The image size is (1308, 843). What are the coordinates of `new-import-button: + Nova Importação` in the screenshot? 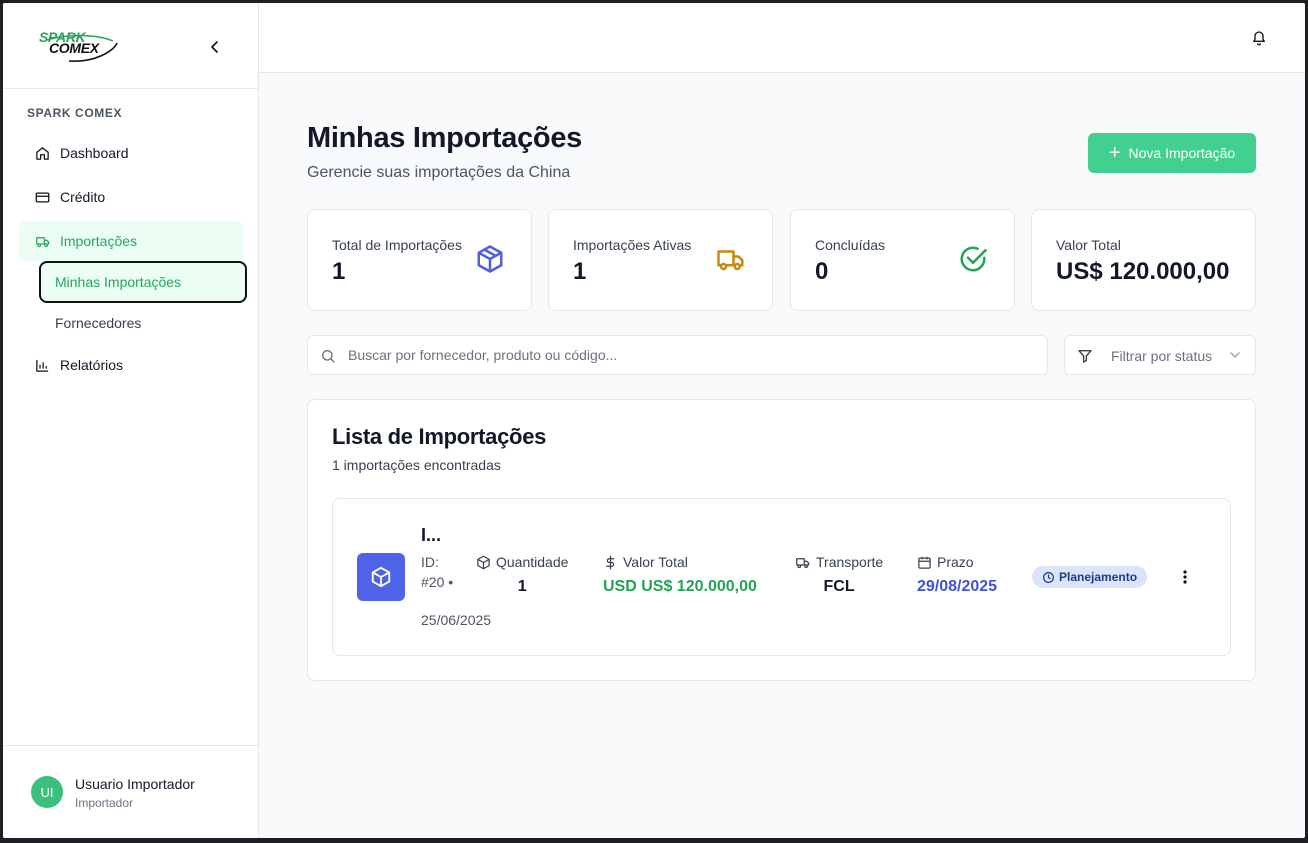 It's located at (1172, 153).